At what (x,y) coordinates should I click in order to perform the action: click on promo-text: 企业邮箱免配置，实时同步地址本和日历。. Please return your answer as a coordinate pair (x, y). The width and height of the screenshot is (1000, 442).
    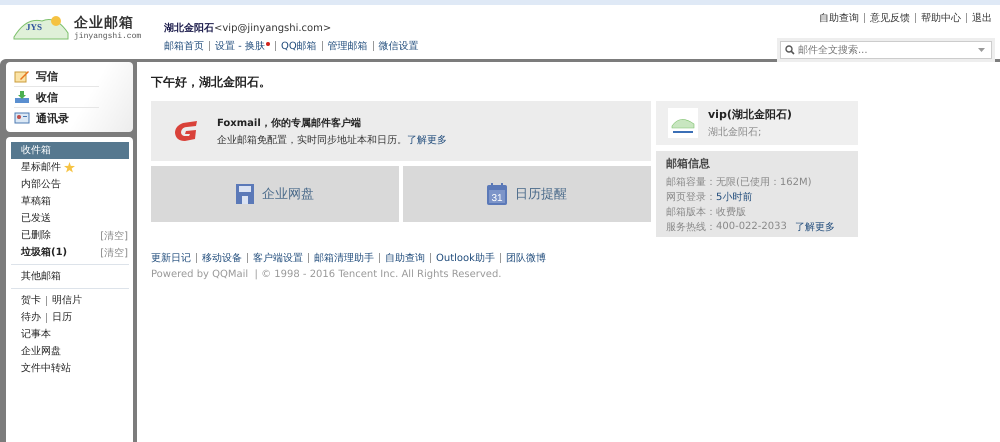
    Looking at the image, I should click on (312, 140).